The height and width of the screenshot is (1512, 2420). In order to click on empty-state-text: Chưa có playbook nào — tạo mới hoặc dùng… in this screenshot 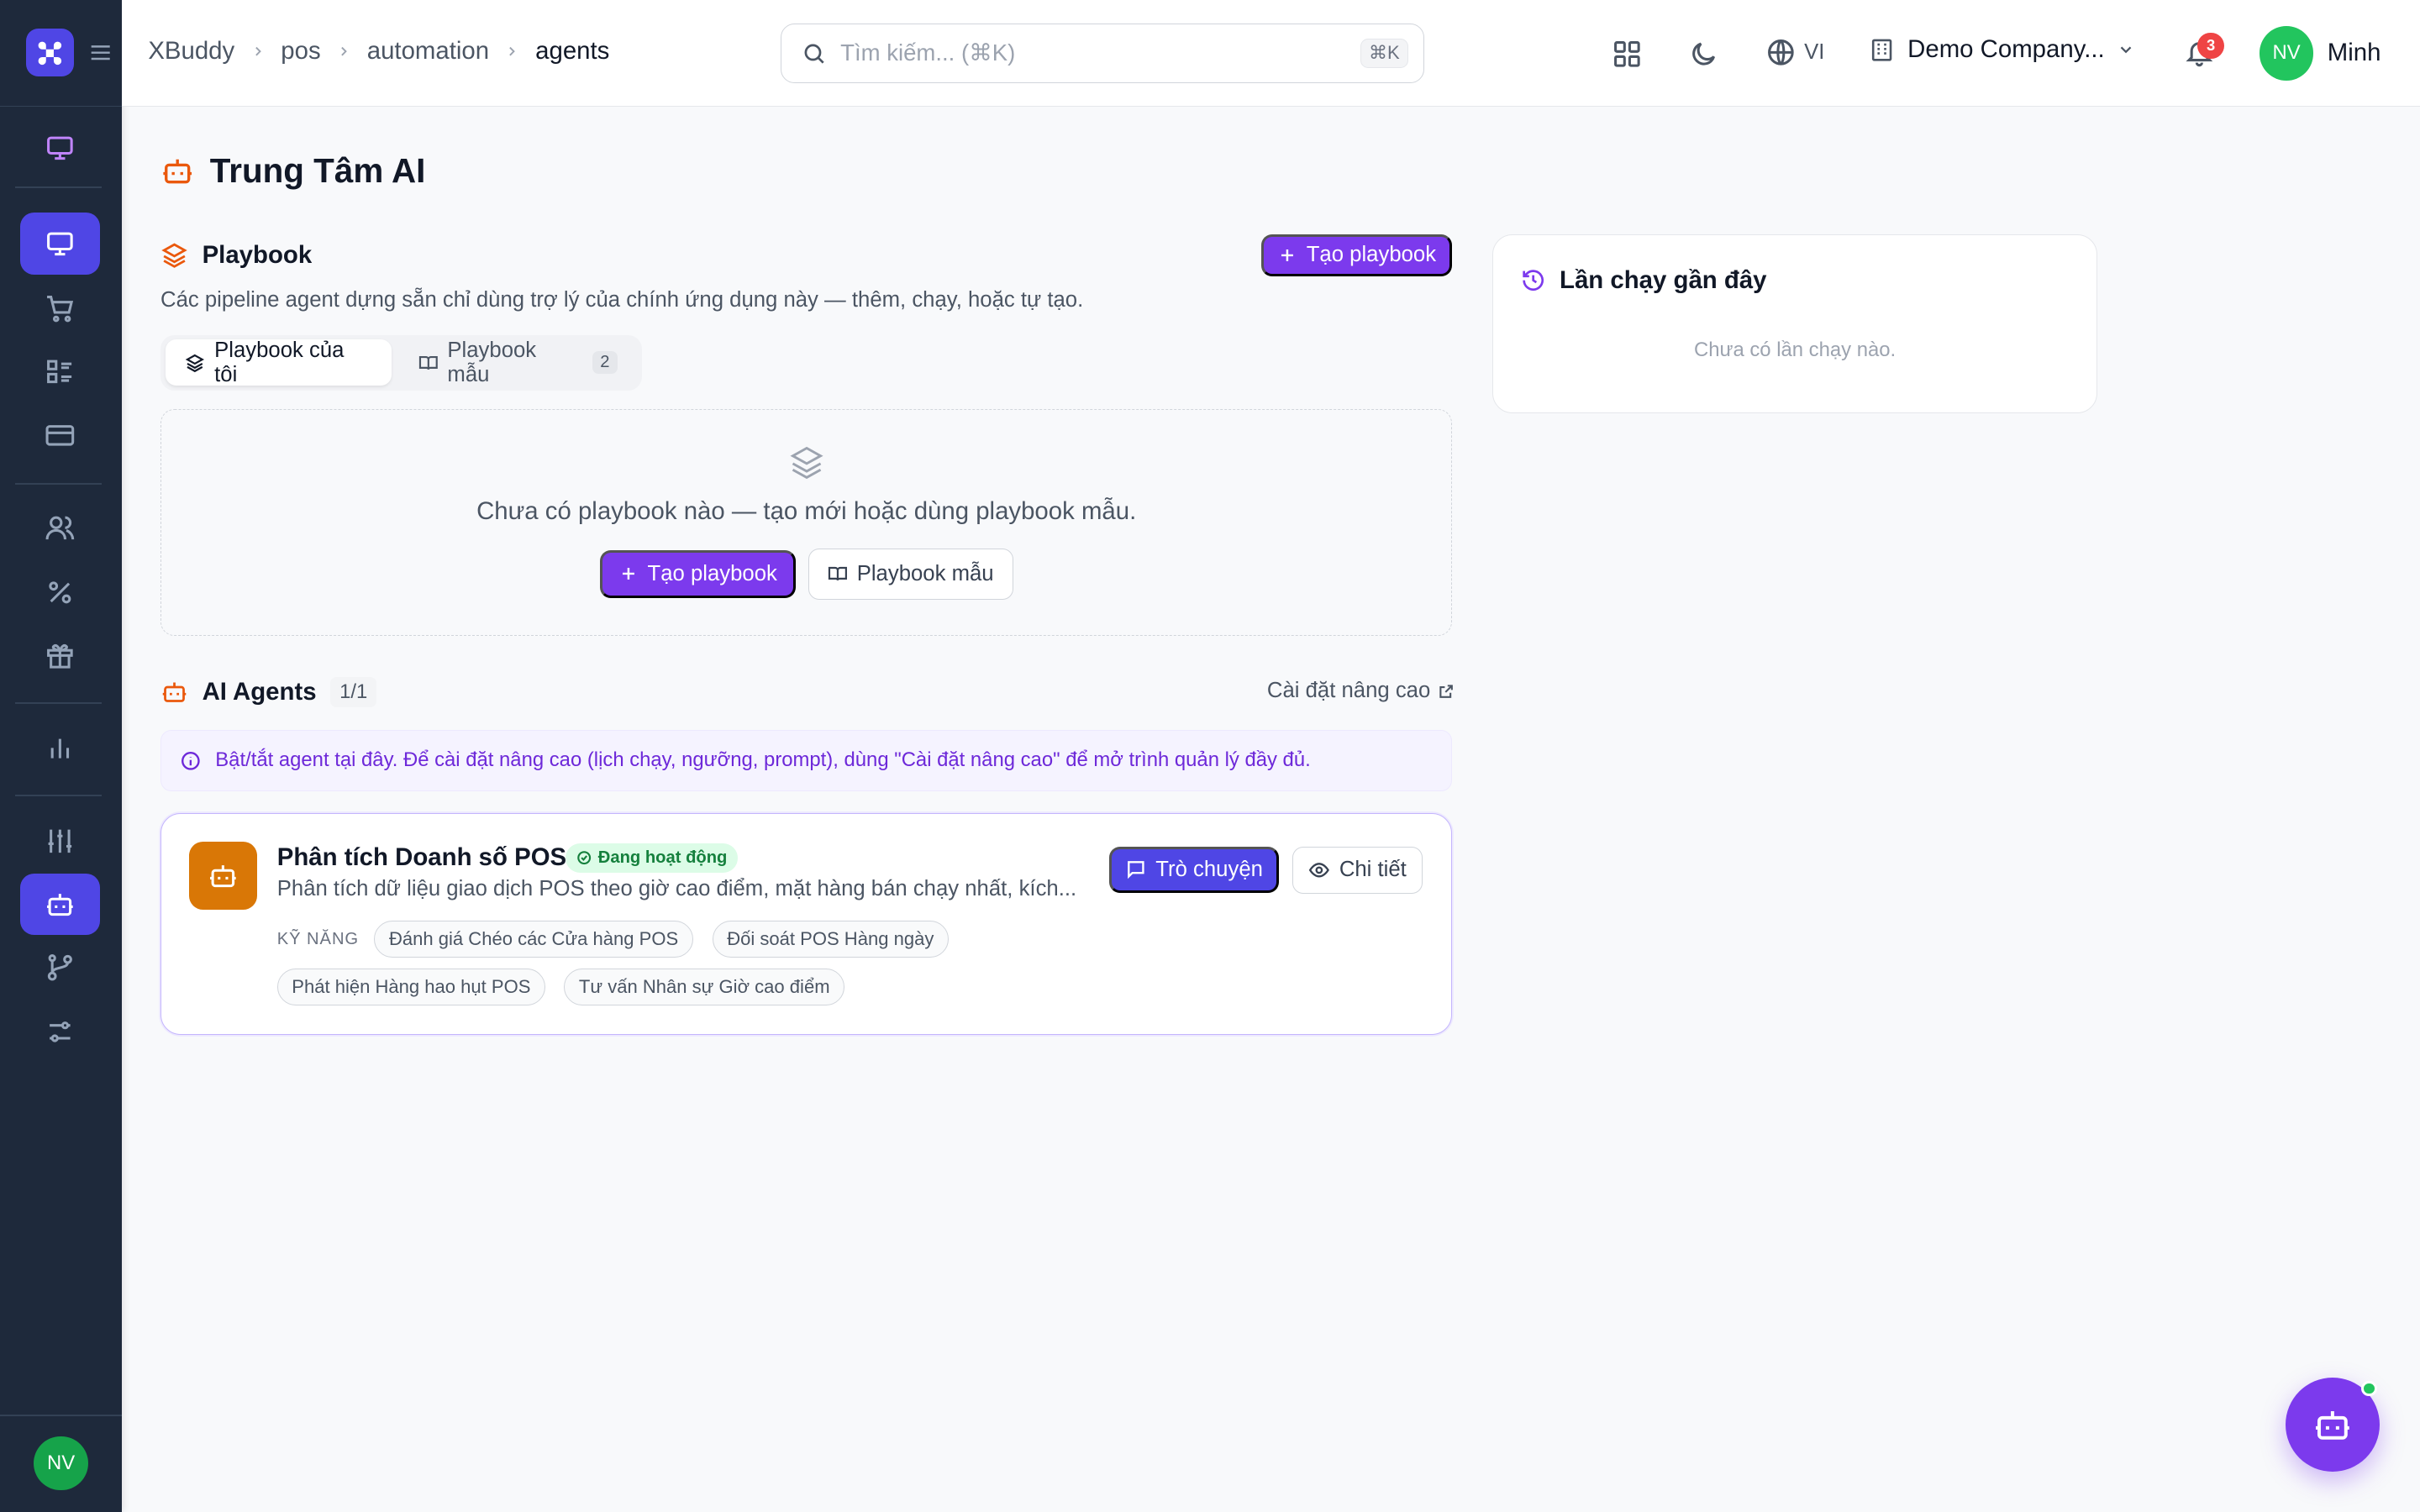, I will do `click(807, 511)`.